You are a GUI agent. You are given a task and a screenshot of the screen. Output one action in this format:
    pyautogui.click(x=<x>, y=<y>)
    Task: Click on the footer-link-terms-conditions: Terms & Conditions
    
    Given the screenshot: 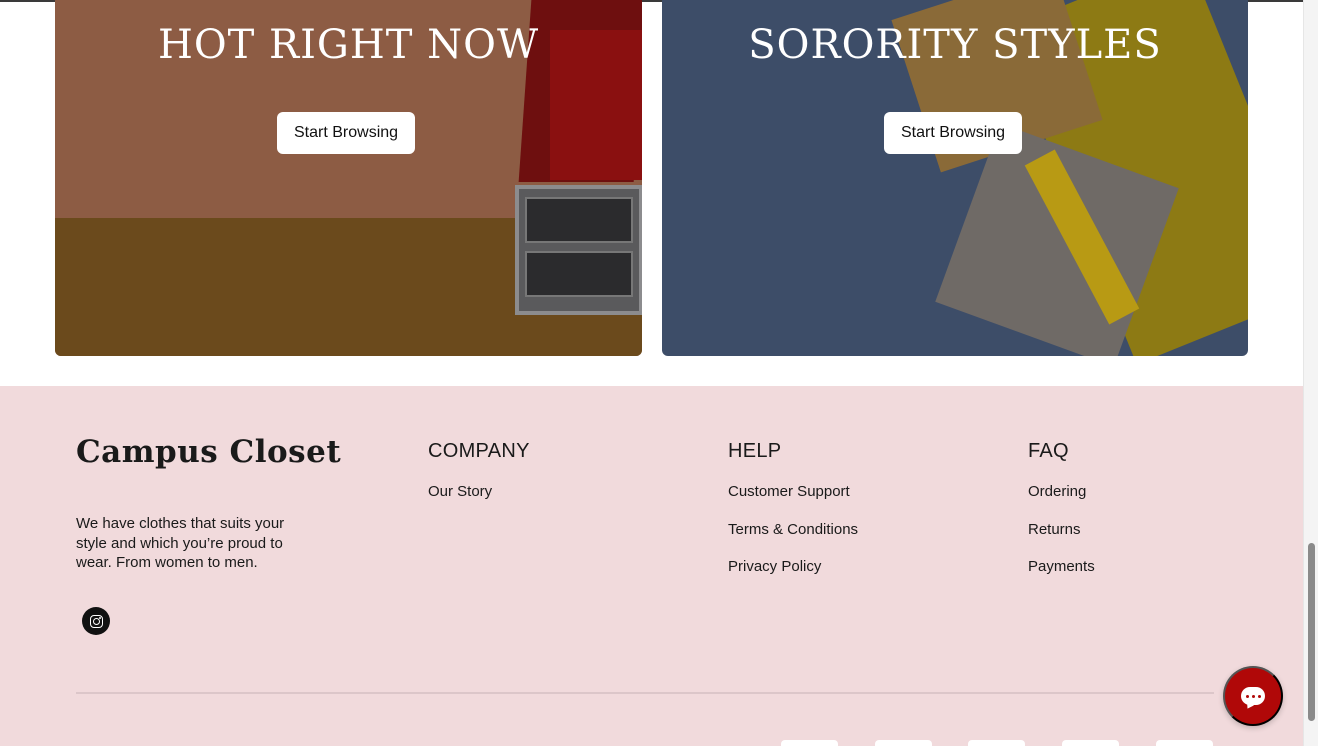 What is the action you would take?
    pyautogui.click(x=793, y=540)
    